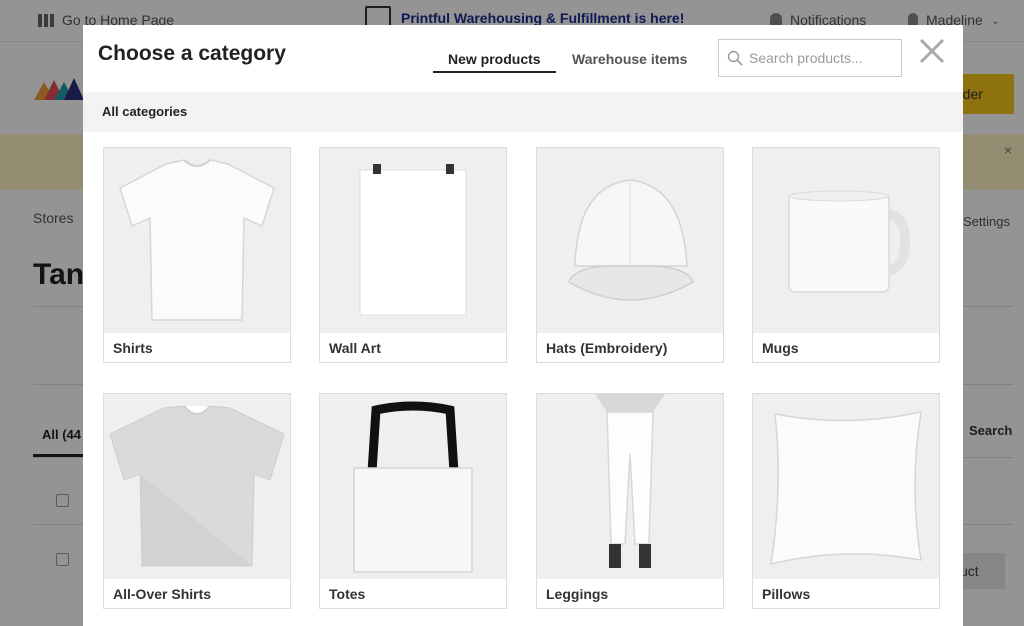  What do you see at coordinates (819, 58) in the screenshot?
I see `search-input` at bounding box center [819, 58].